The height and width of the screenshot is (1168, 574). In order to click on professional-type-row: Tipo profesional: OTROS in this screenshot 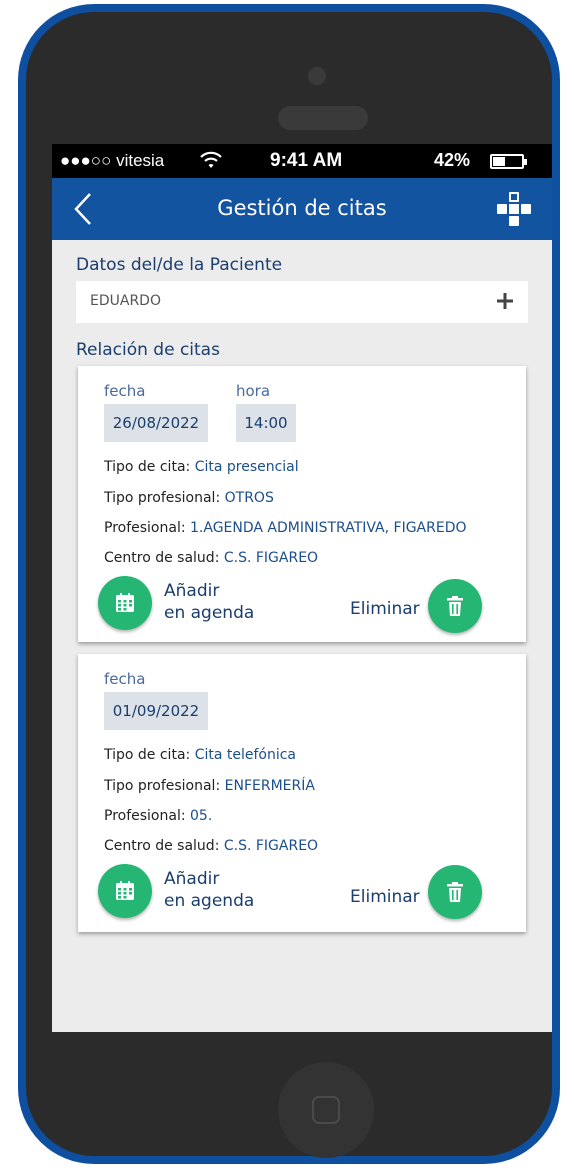, I will do `click(189, 498)`.